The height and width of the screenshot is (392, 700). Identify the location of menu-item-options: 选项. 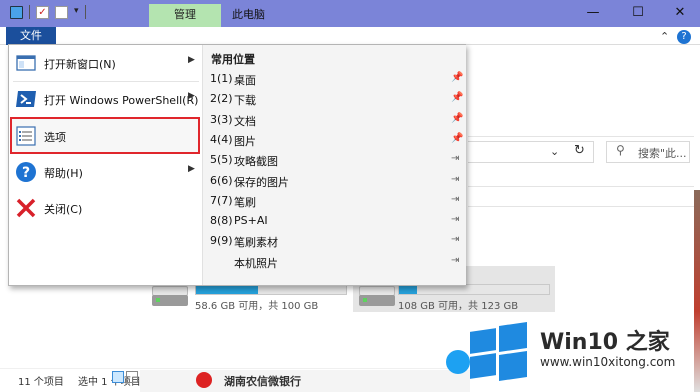
(105, 136).